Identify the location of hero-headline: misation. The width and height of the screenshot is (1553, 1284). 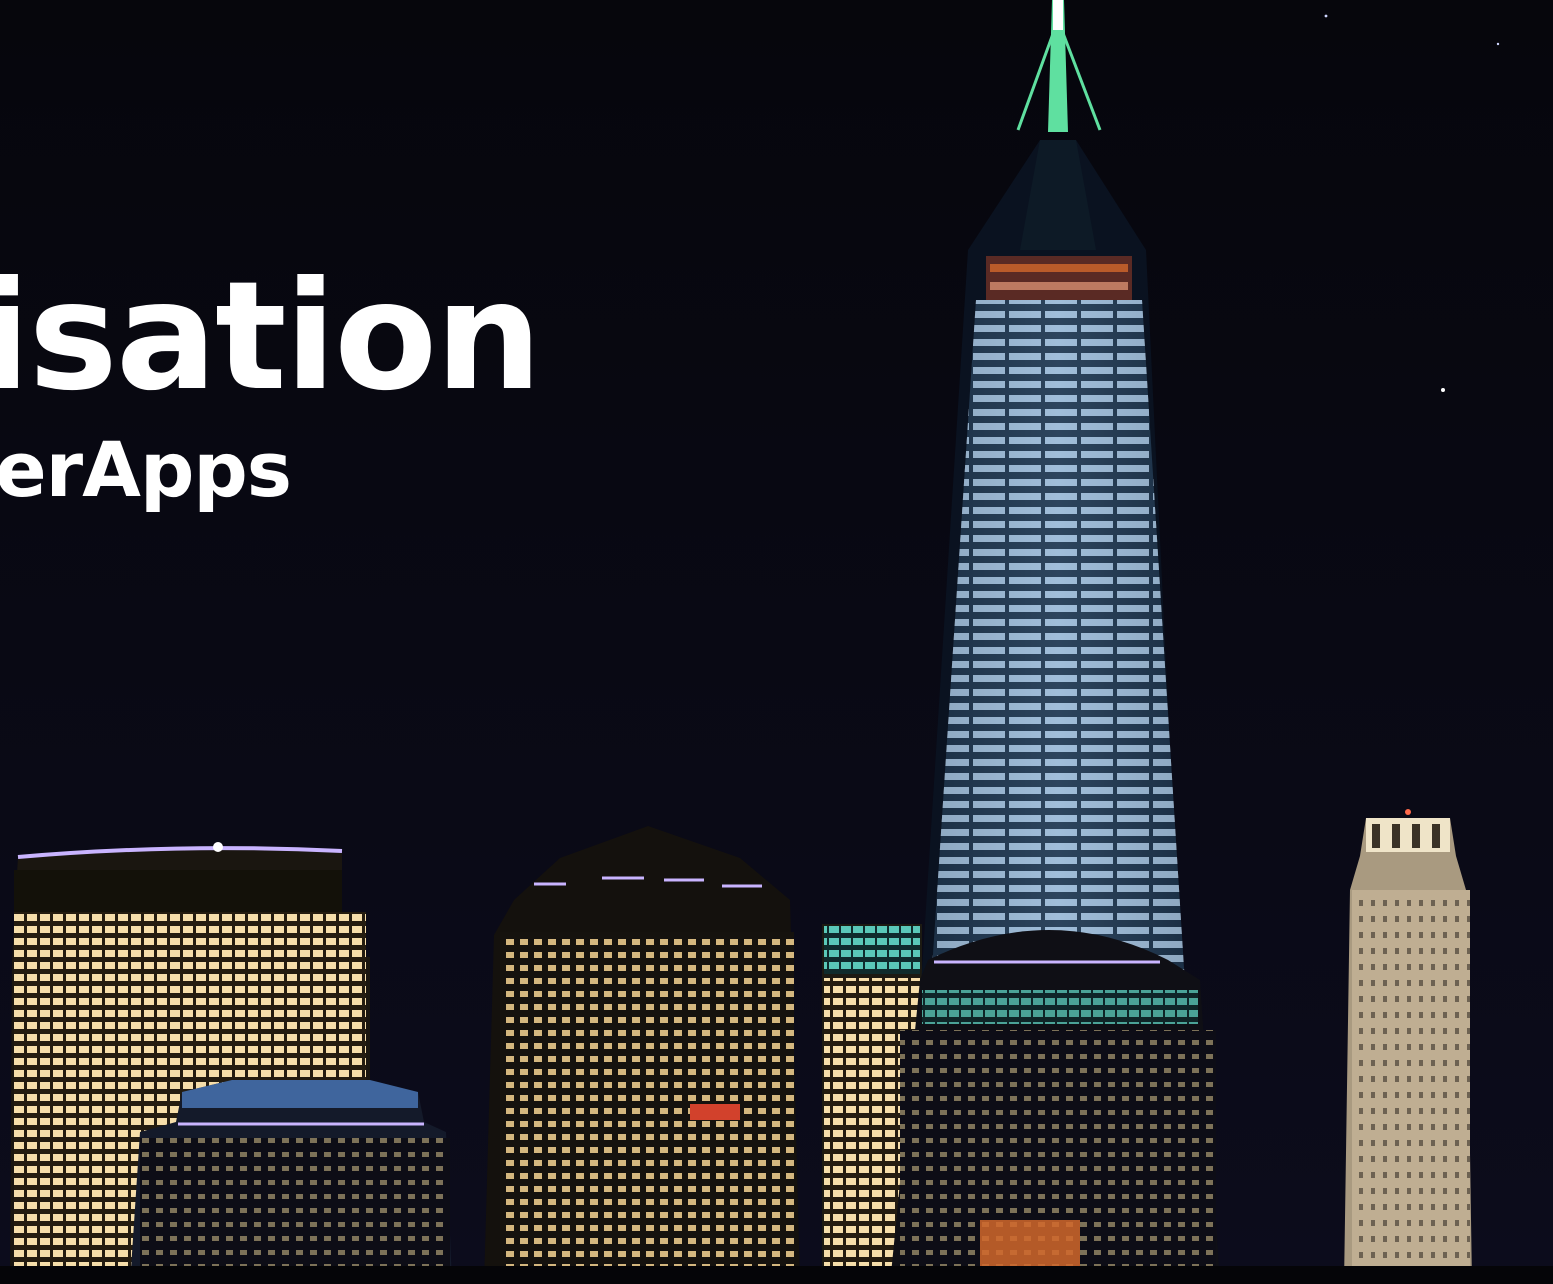
(271, 337).